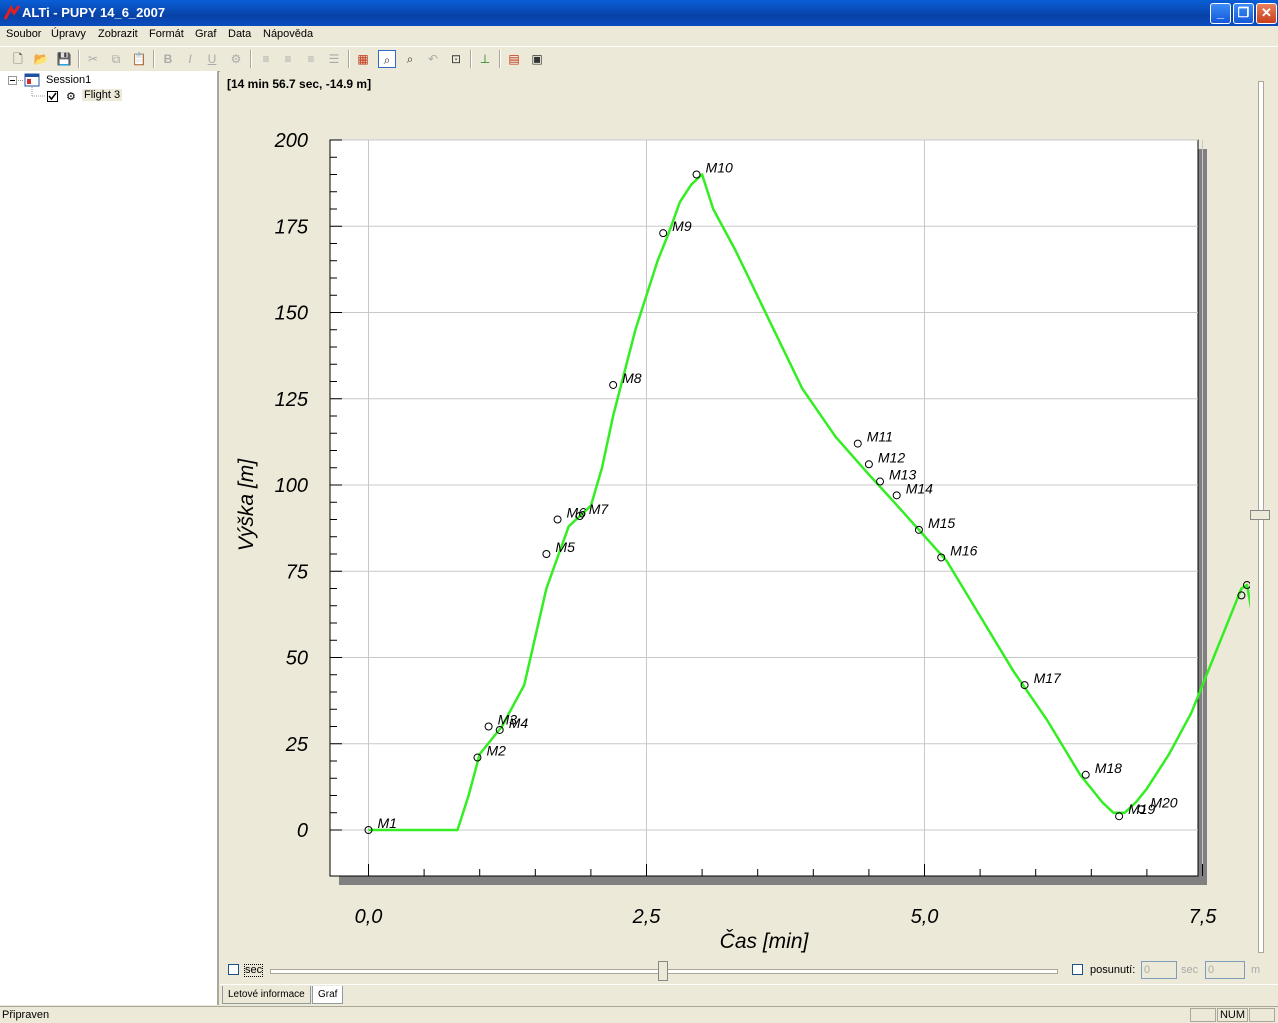  I want to click on time-controls: sec posunutí: 0 sec 0 m, so click(749, 971).